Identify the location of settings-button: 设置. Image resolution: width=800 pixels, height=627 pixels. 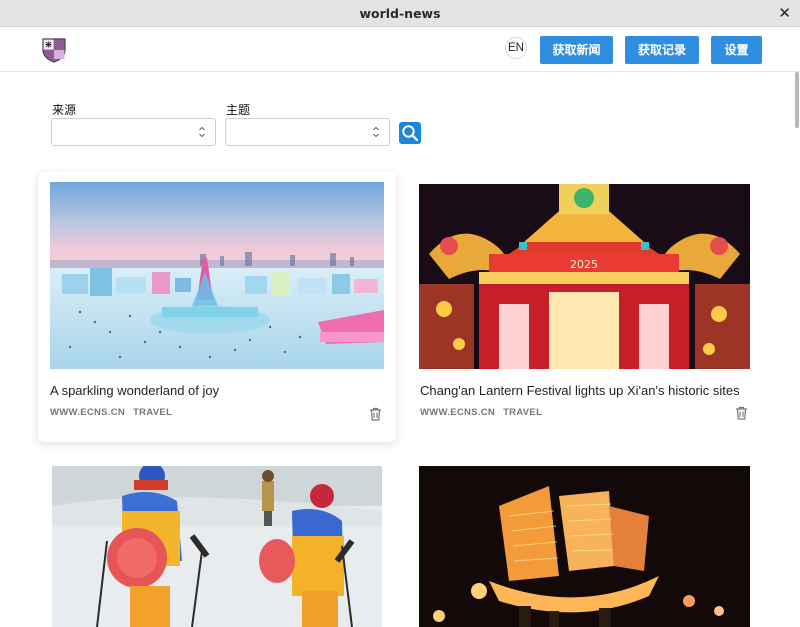
(736, 50).